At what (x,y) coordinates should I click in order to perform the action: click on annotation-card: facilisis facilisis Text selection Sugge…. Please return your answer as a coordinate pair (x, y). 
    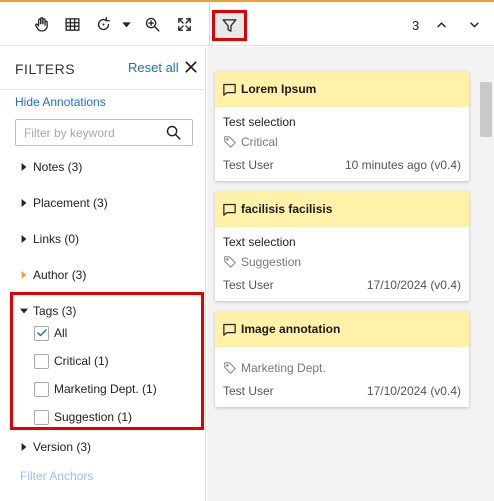
    Looking at the image, I should click on (342, 246).